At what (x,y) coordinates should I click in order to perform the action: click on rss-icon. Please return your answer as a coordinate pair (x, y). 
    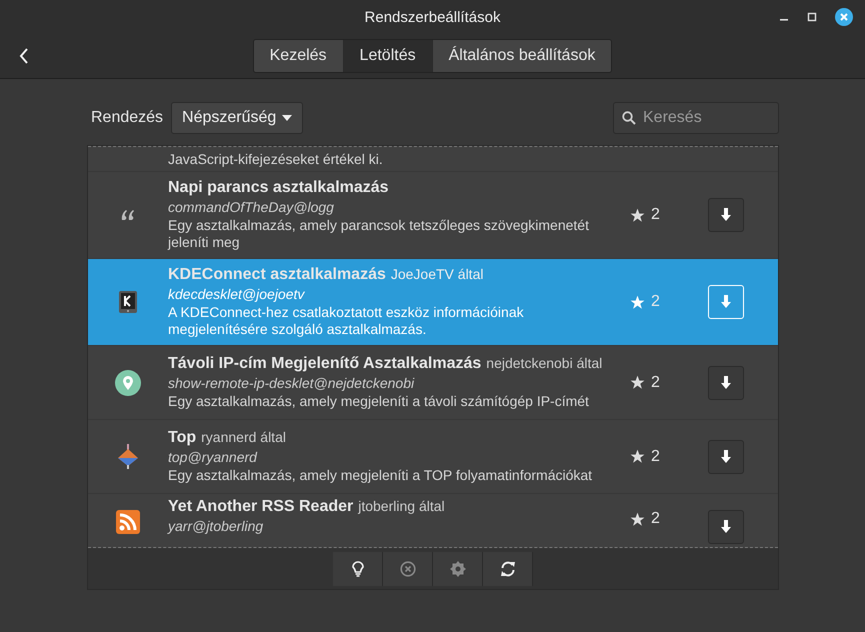
    Looking at the image, I should click on (128, 522).